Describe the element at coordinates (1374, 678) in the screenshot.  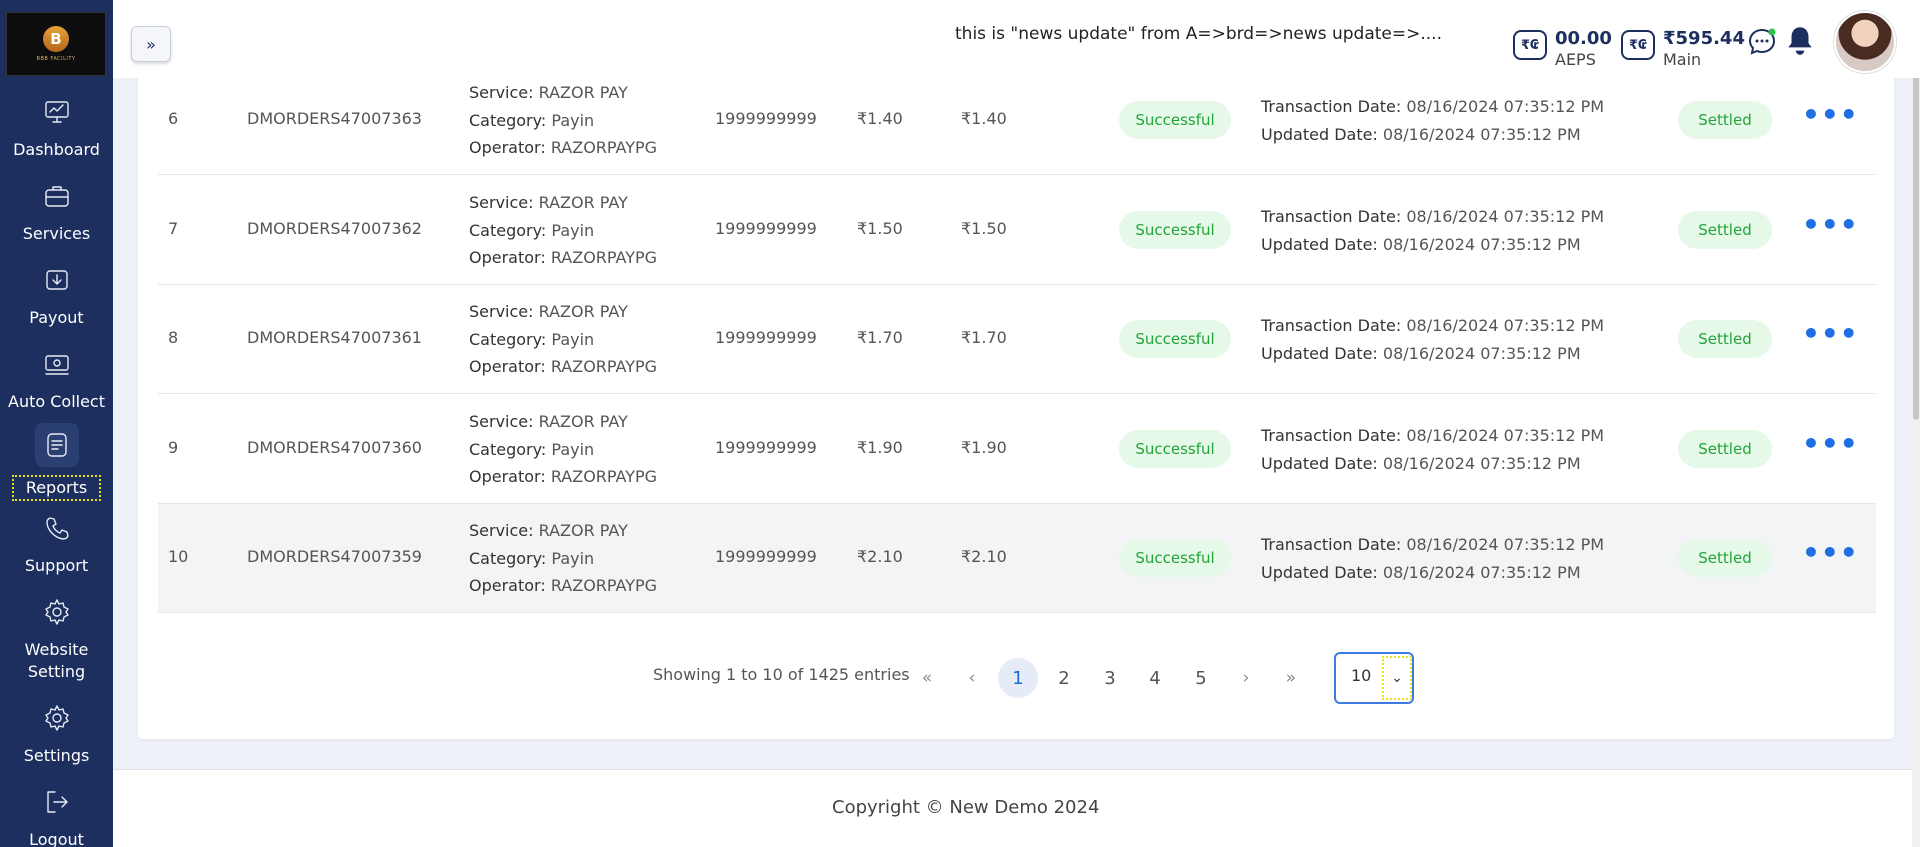
I see `page-size-select: 10 ⌄` at that location.